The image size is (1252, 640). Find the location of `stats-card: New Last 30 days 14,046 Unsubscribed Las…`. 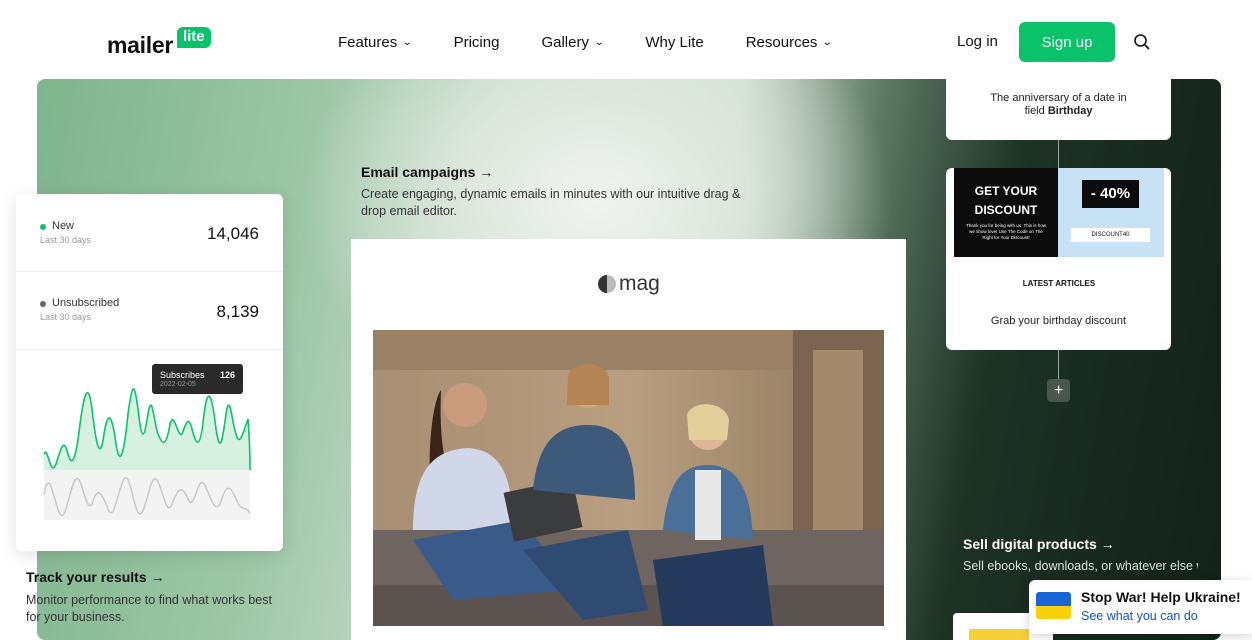

stats-card: New Last 30 days 14,046 Unsubscribed Las… is located at coordinates (149, 372).